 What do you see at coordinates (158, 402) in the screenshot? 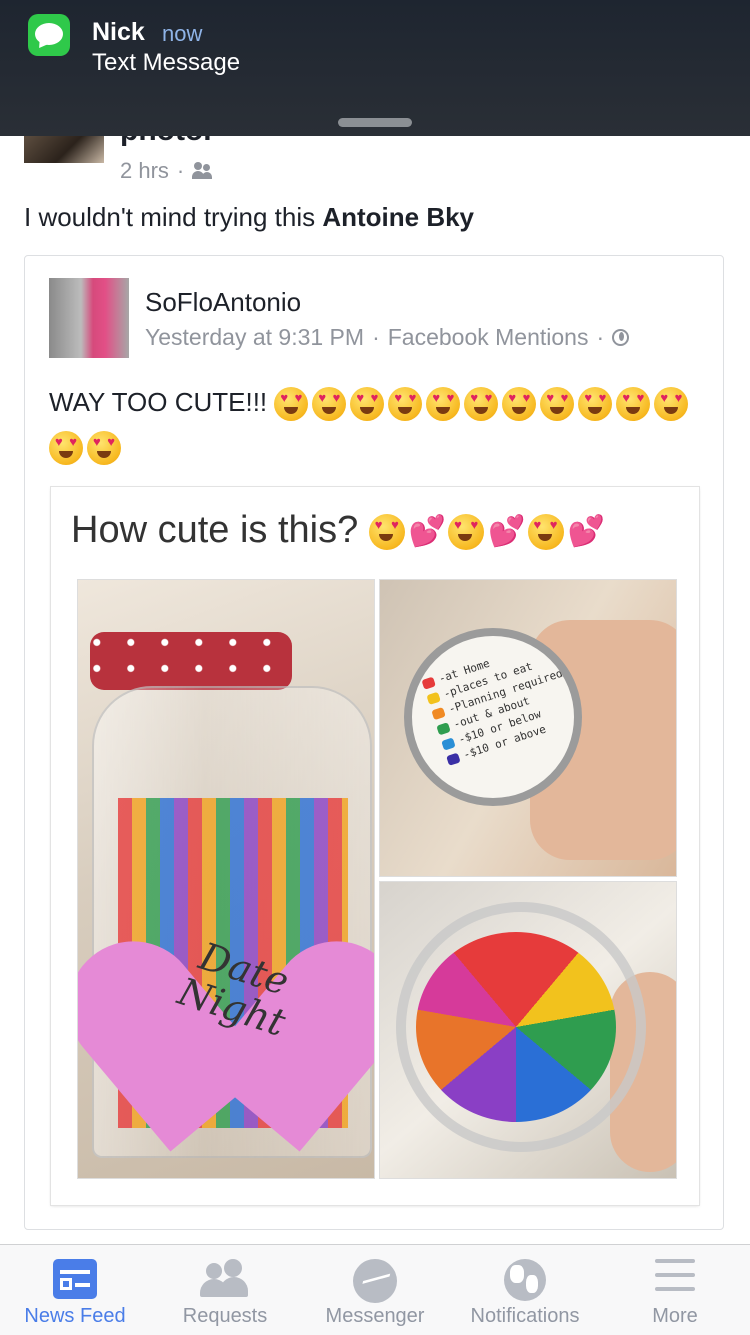
I see `caption-text: WAY TOO CUTE!!!` at bounding box center [158, 402].